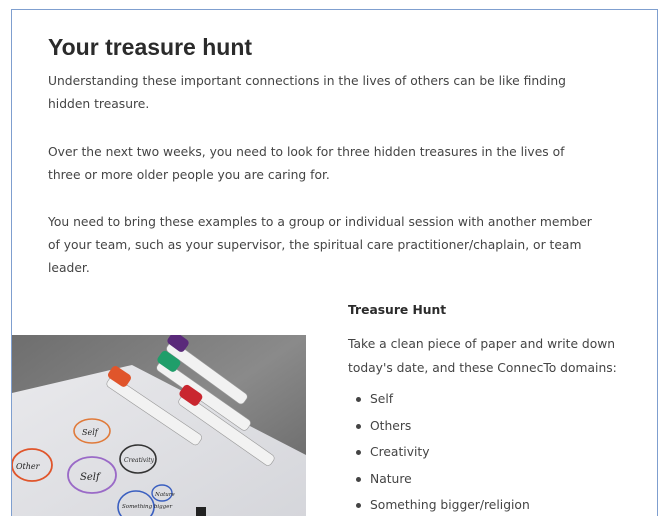 This screenshot has height=516, width=660. What do you see at coordinates (91, 432) in the screenshot?
I see `word-self: Self` at bounding box center [91, 432].